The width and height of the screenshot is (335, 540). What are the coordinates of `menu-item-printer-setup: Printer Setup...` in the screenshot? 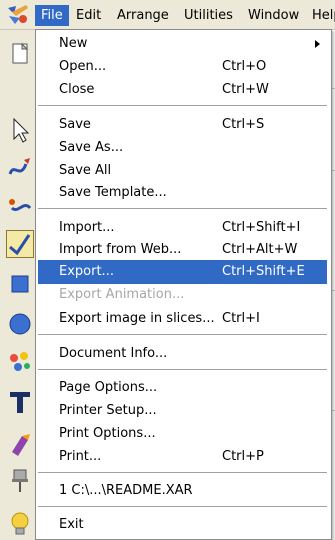 It's located at (182, 411).